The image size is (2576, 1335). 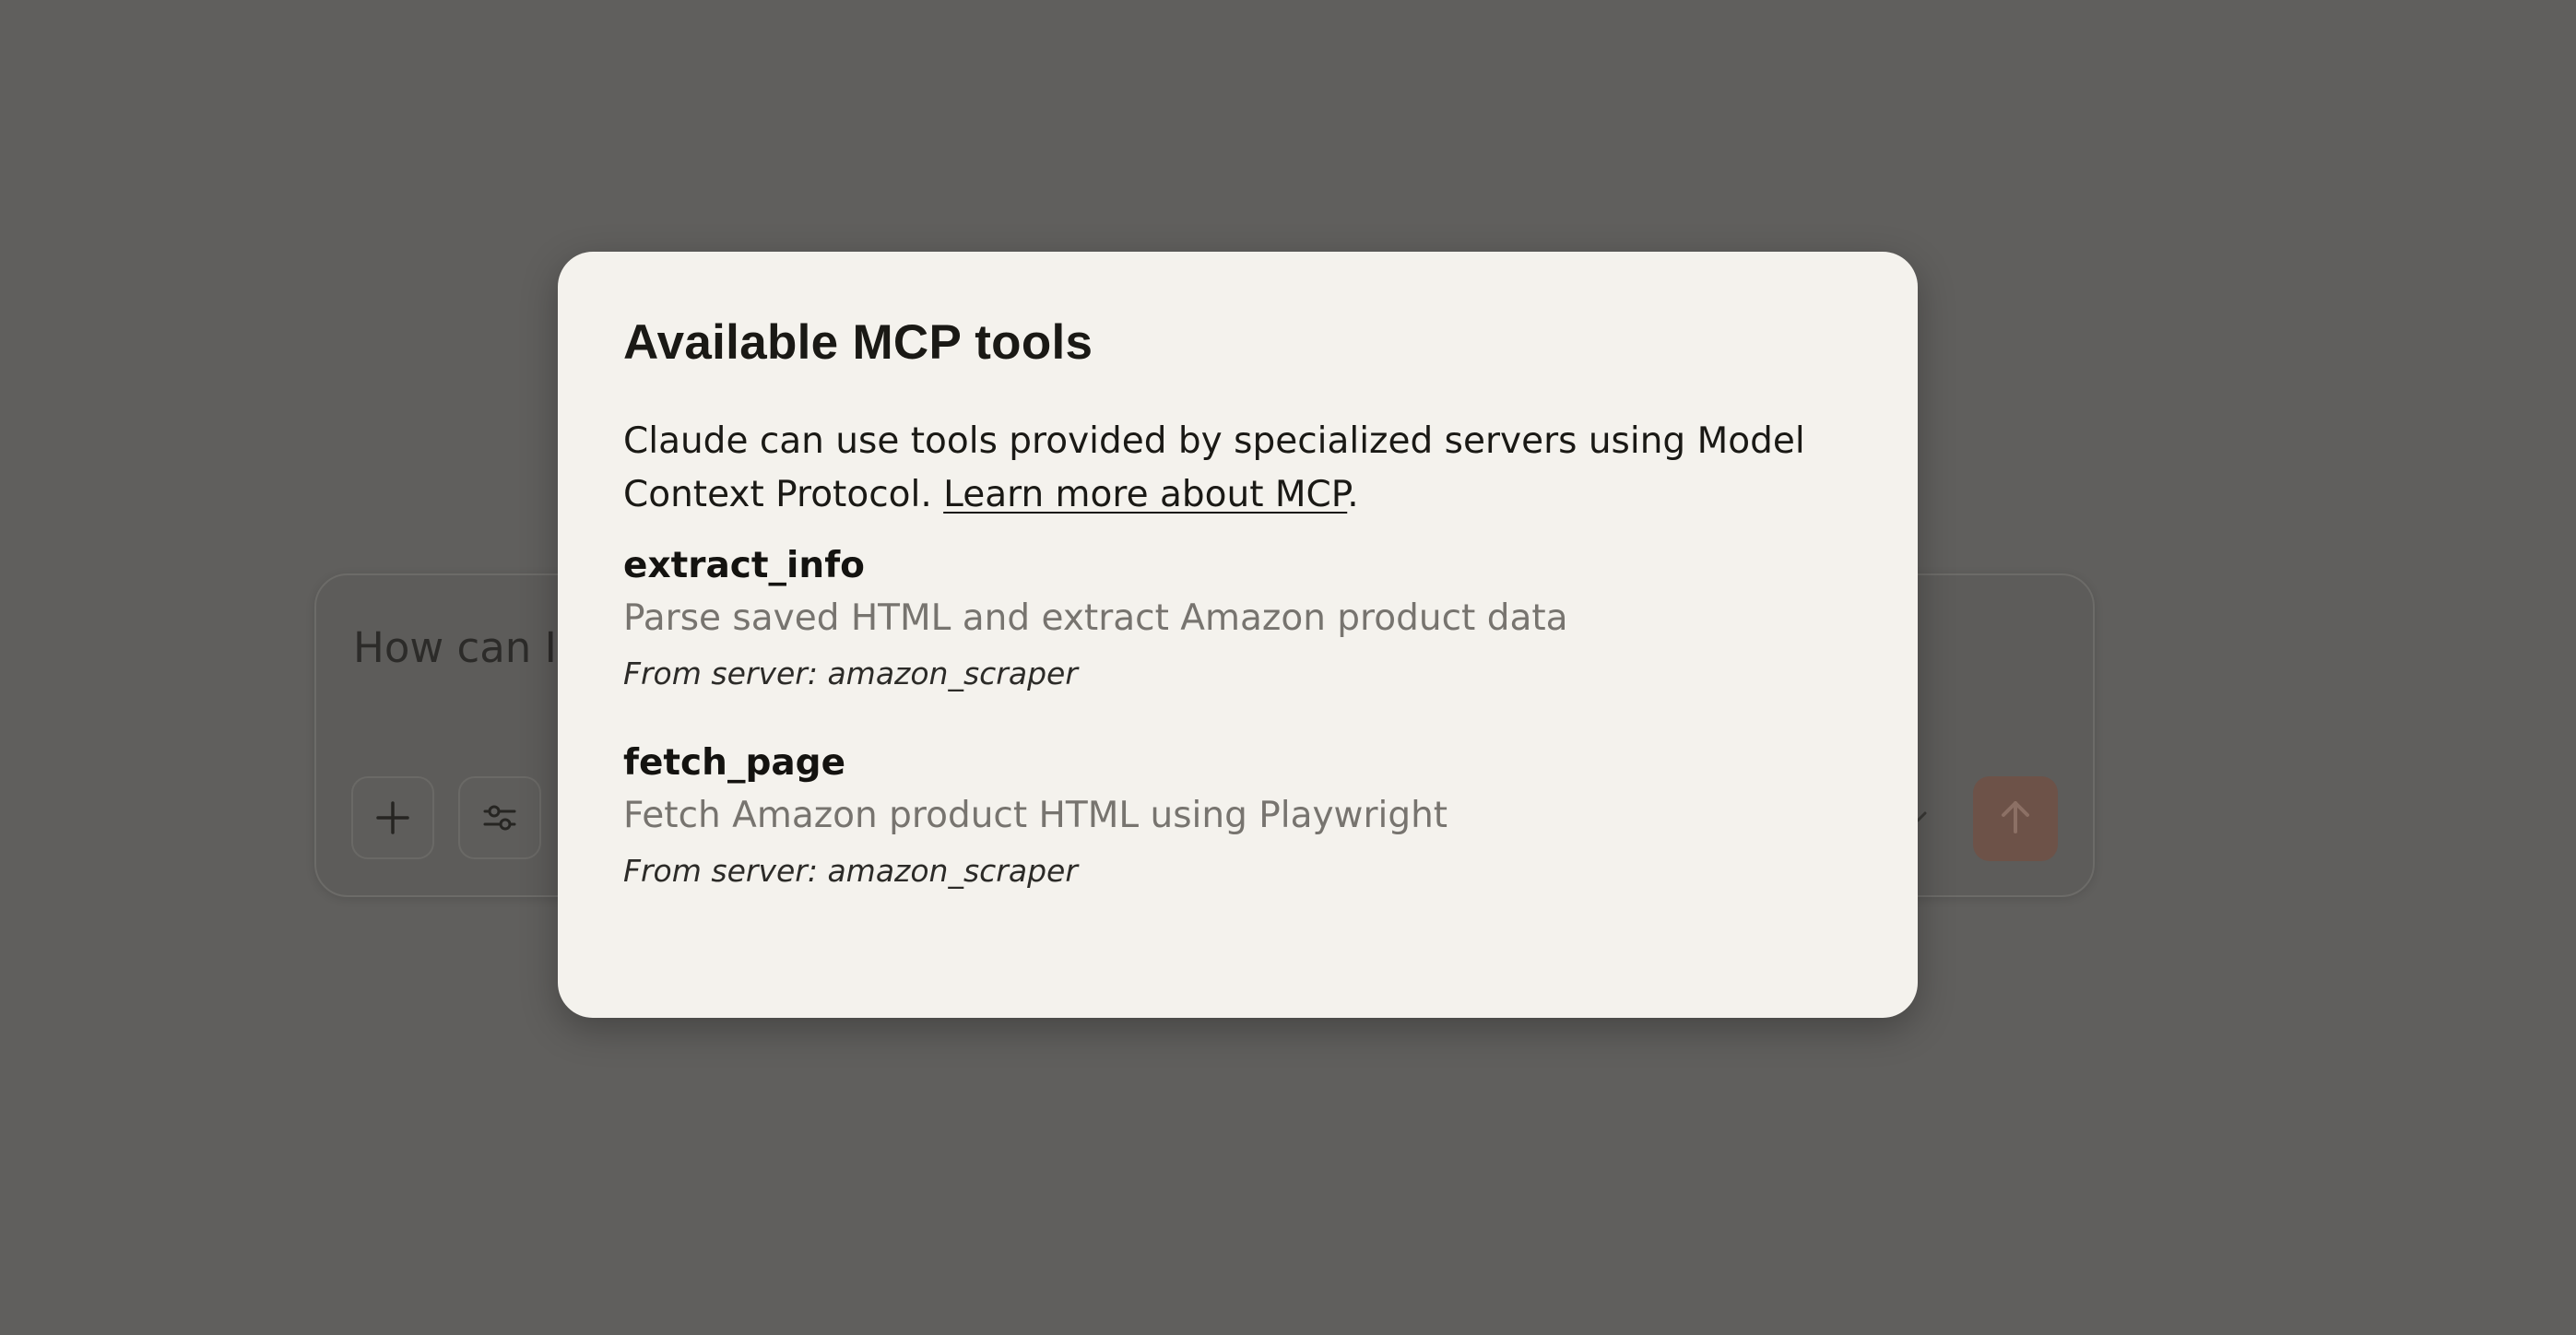 I want to click on dialog-title: Available MCP tools, so click(x=858, y=343).